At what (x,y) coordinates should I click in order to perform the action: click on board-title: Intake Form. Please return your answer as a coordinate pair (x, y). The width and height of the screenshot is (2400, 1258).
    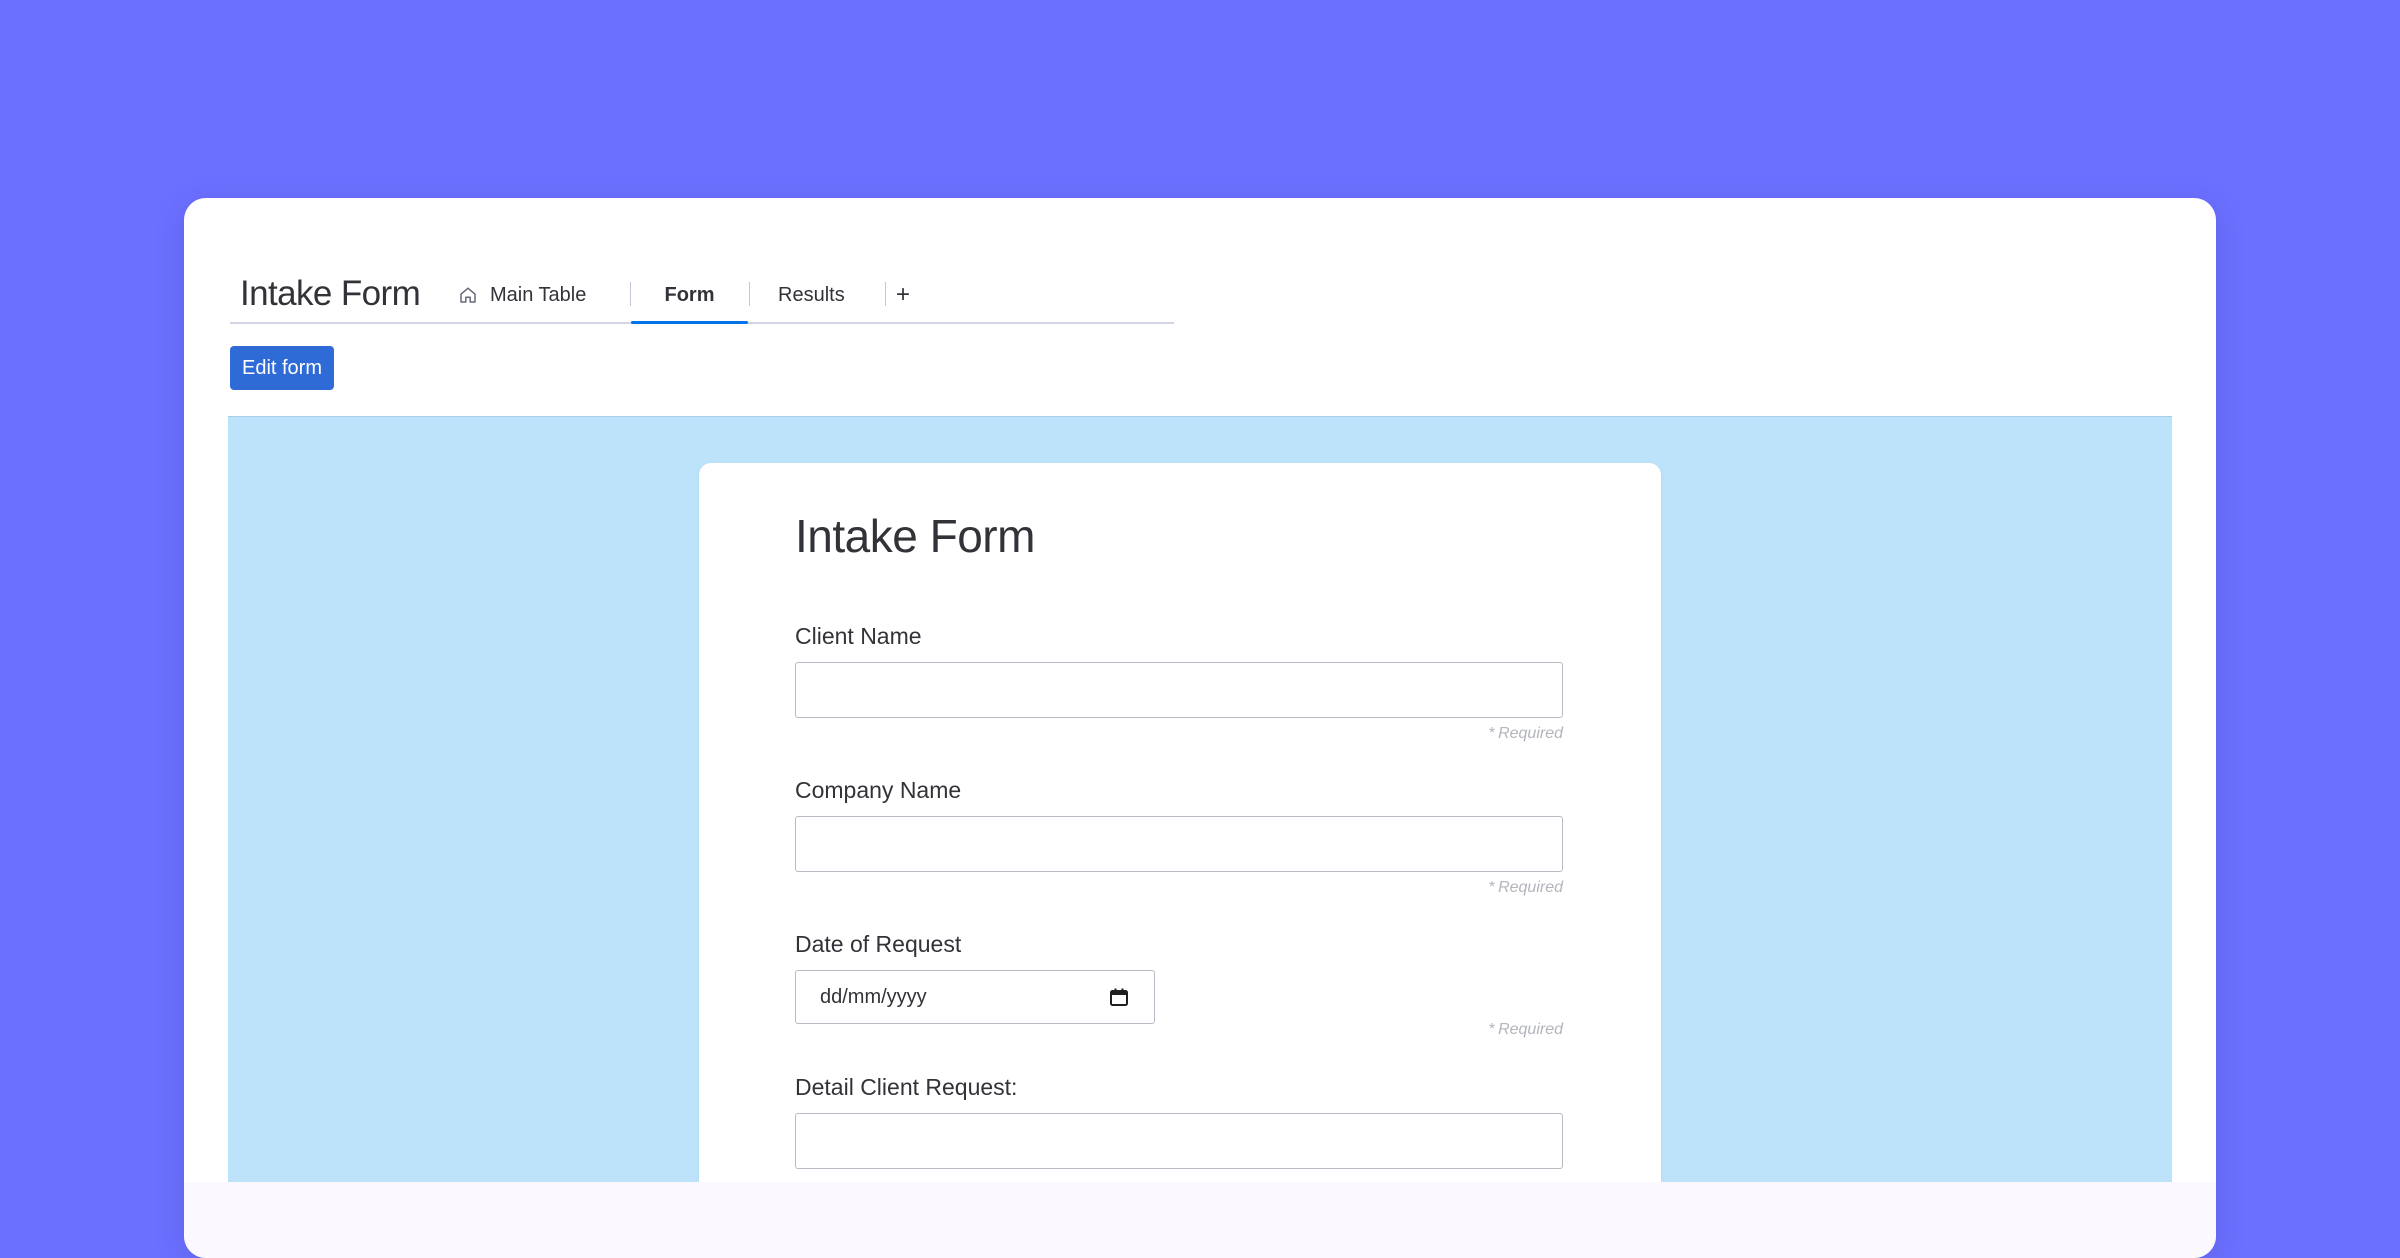
    Looking at the image, I should click on (330, 293).